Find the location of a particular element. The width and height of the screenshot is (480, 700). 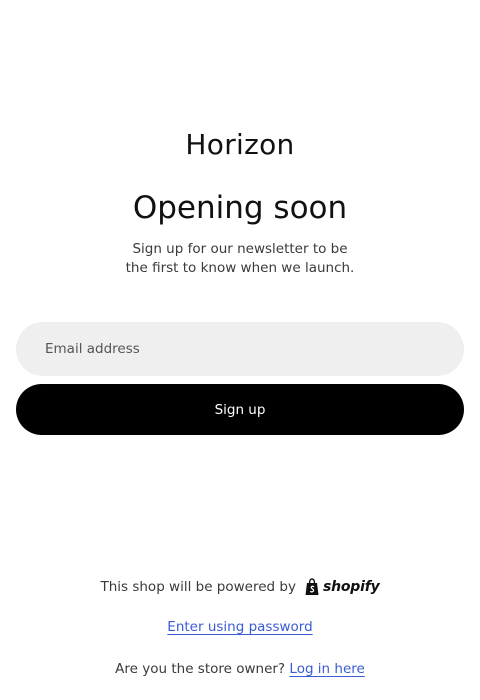

newsletter-description-line-2: the first to know when we launch. is located at coordinates (240, 268).